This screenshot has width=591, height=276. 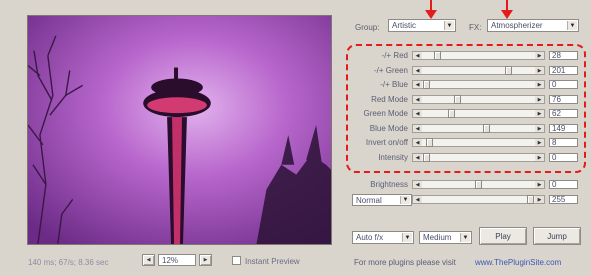 What do you see at coordinates (563, 142) in the screenshot?
I see `slider-value: 8` at bounding box center [563, 142].